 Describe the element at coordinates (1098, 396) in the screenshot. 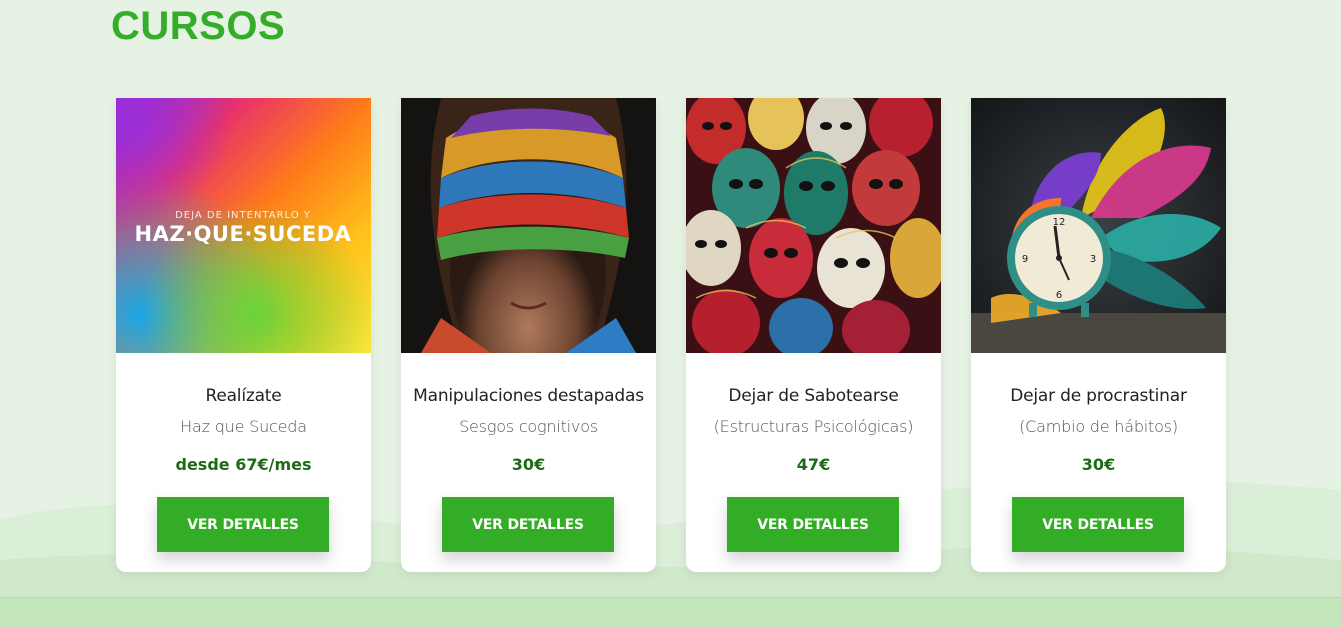

I see `course-title: Dejar de procrastinar` at that location.